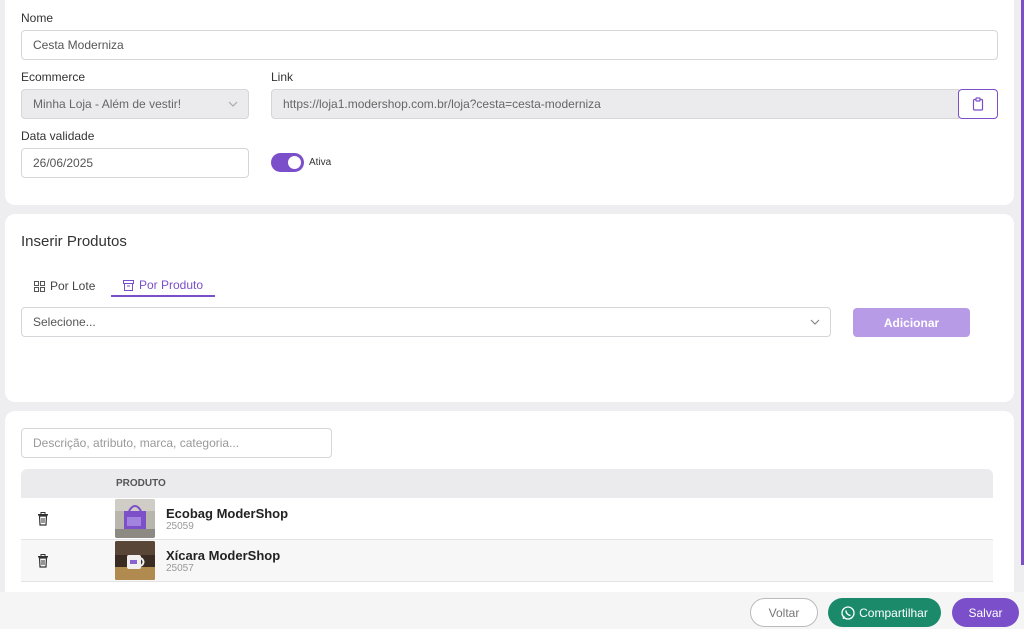 This screenshot has height=629, width=1024. What do you see at coordinates (180, 526) in the screenshot?
I see `product-code: 25059` at bounding box center [180, 526].